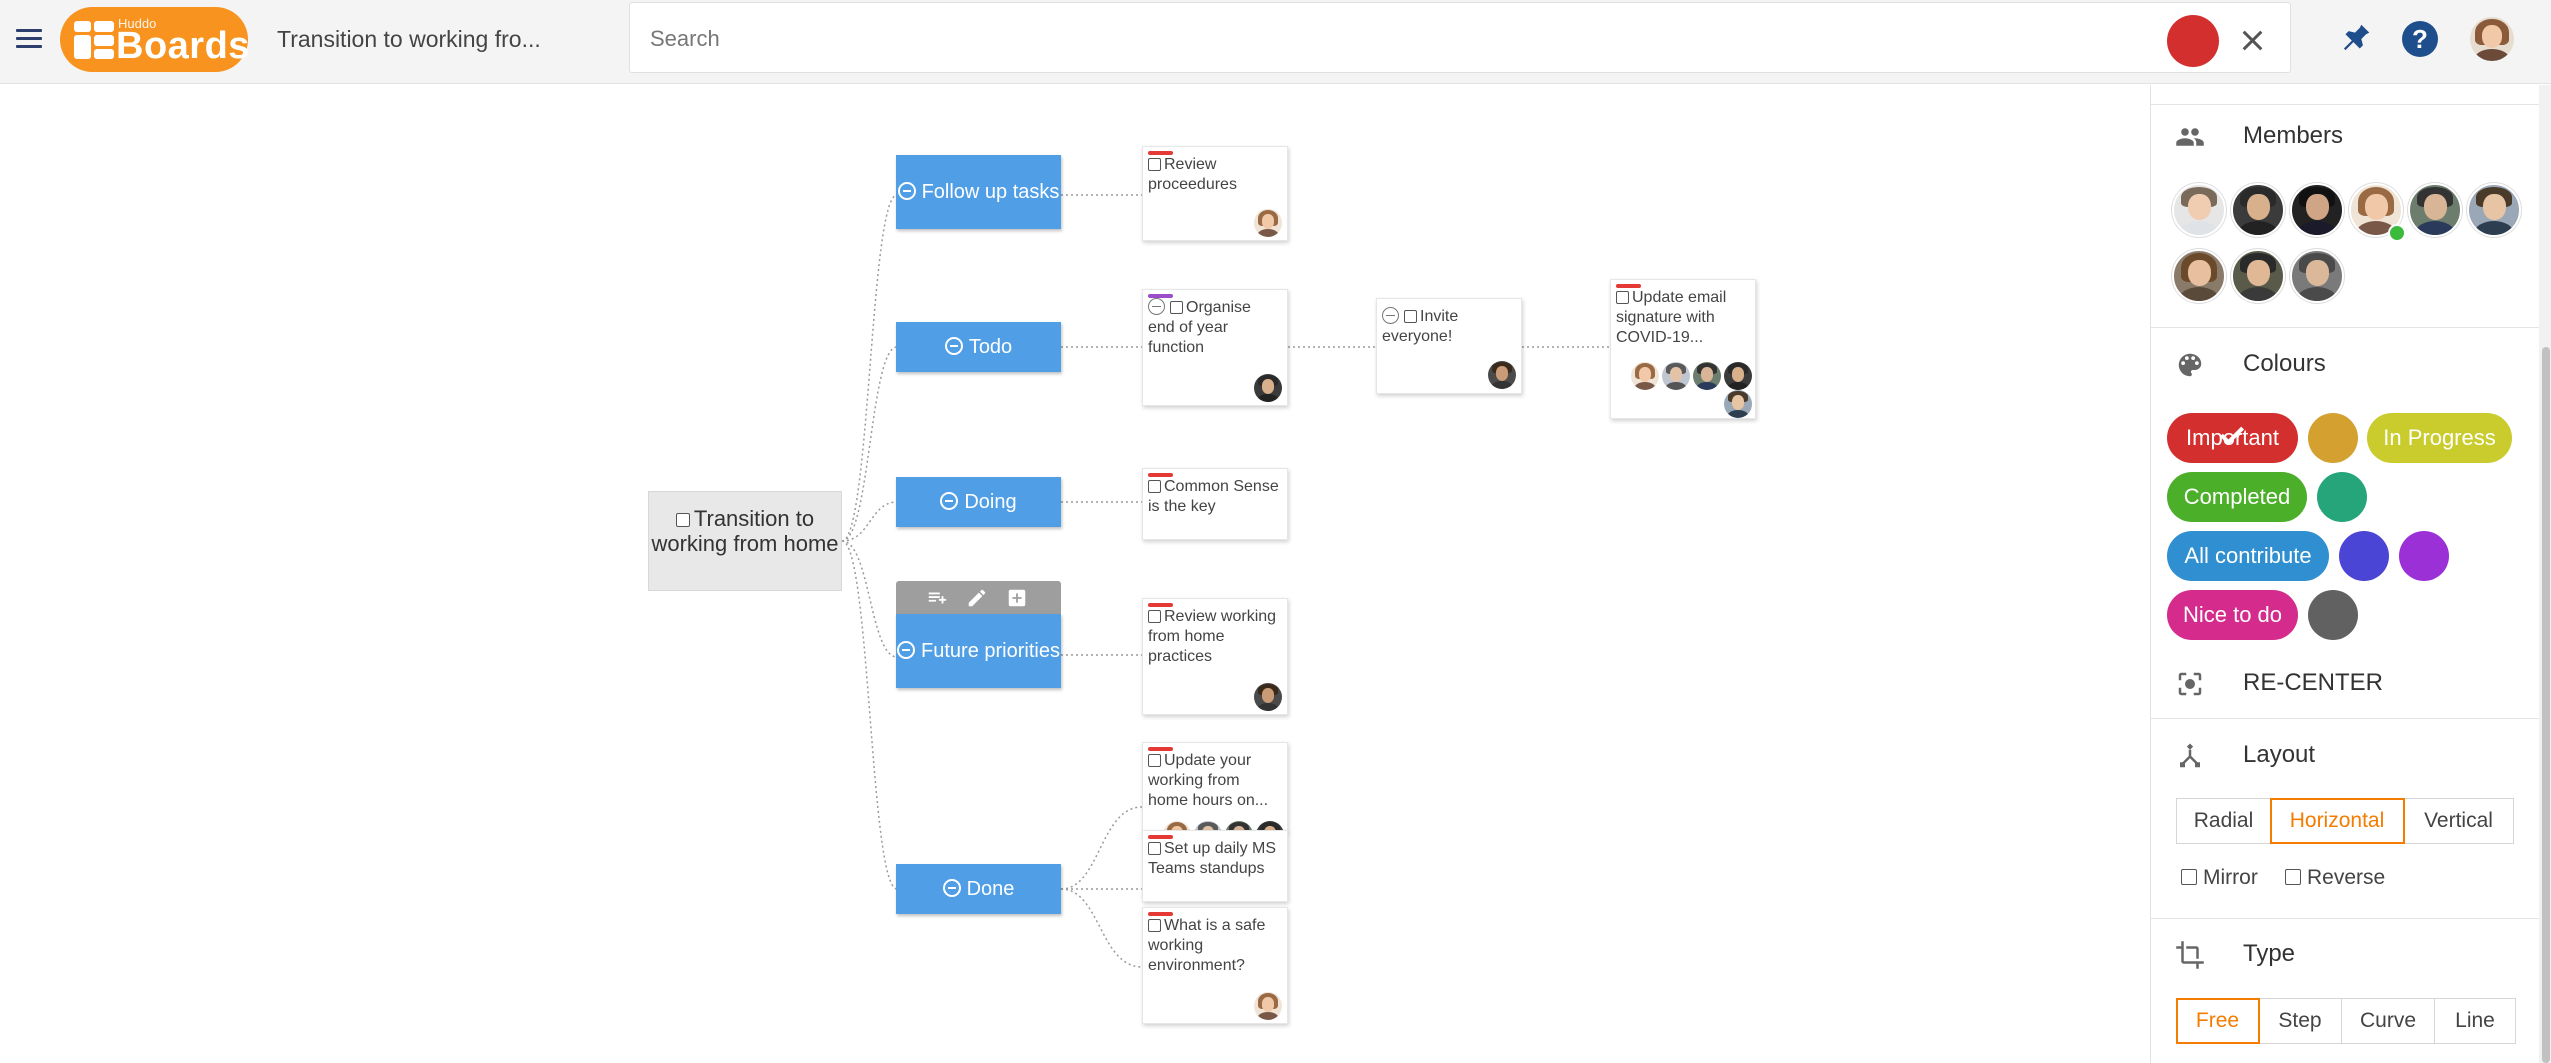  I want to click on list-node-doing: Doing, so click(978, 502).